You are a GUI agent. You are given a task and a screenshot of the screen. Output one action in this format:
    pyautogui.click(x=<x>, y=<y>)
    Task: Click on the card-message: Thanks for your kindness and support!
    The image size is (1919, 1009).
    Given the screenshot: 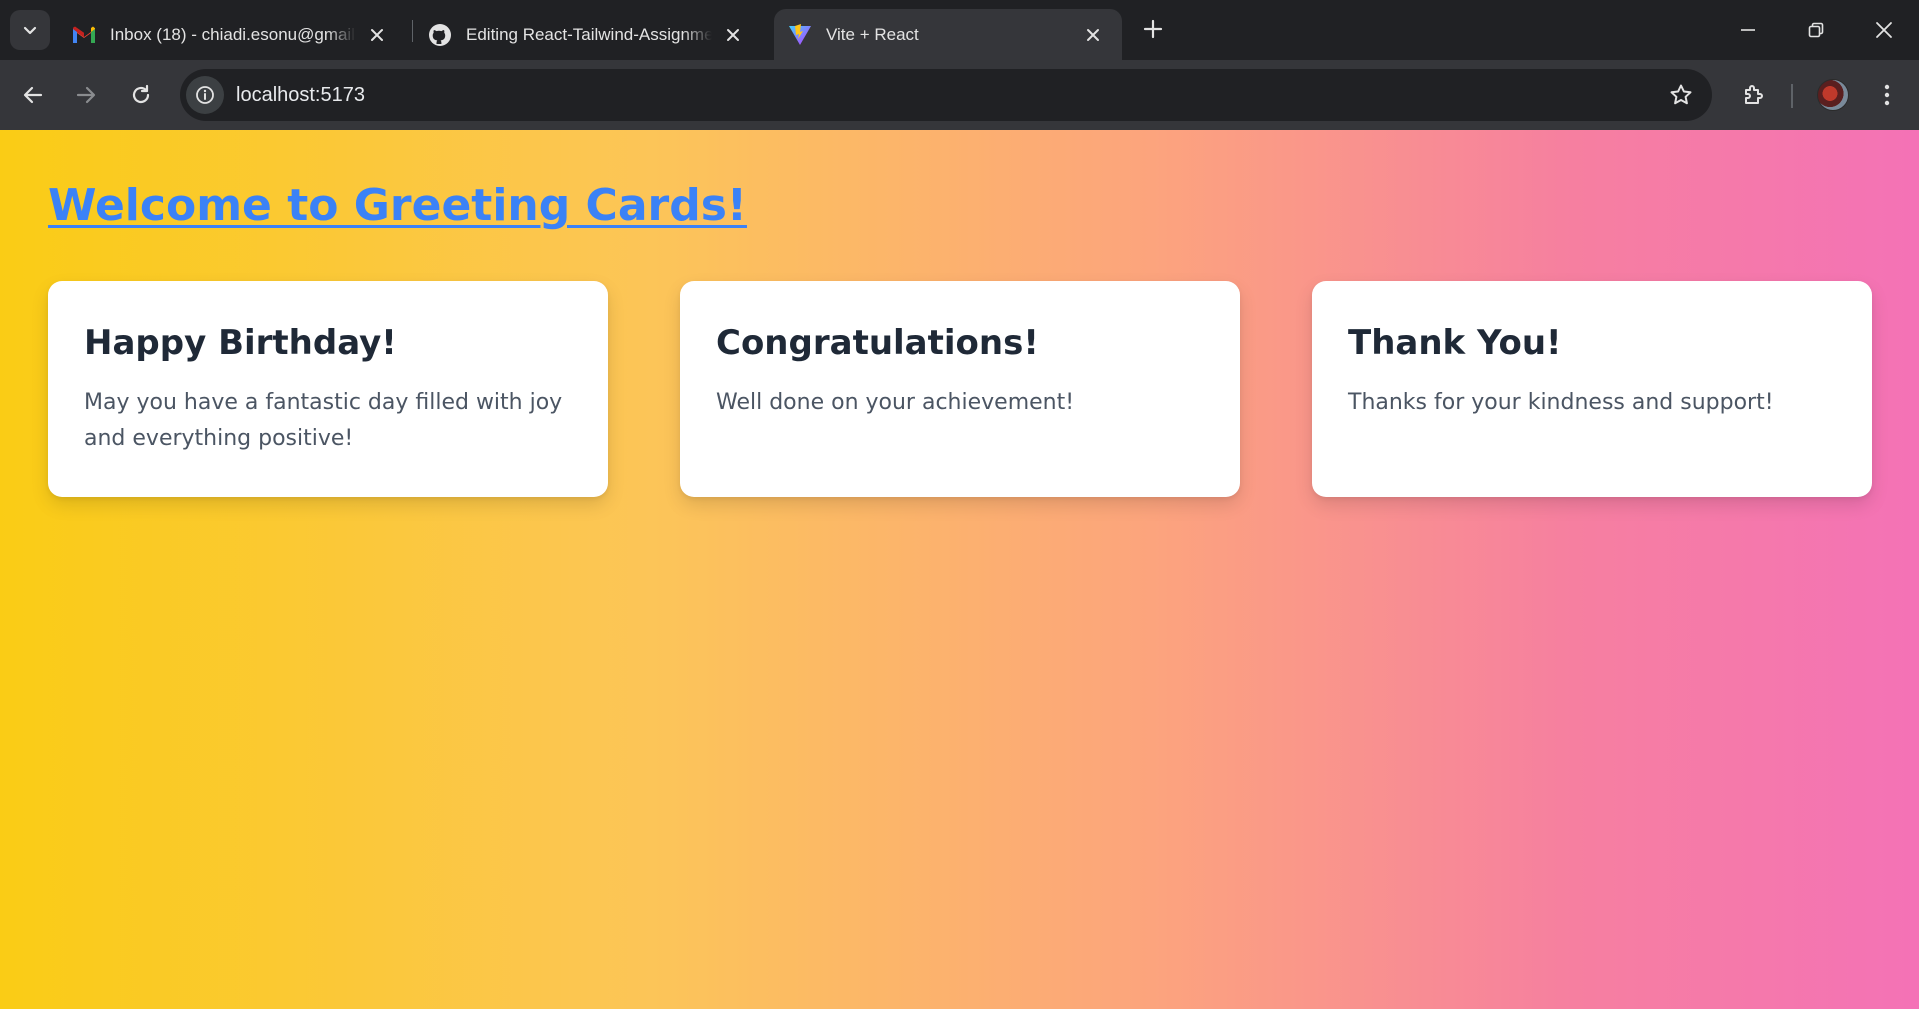 What is the action you would take?
    pyautogui.click(x=1561, y=402)
    